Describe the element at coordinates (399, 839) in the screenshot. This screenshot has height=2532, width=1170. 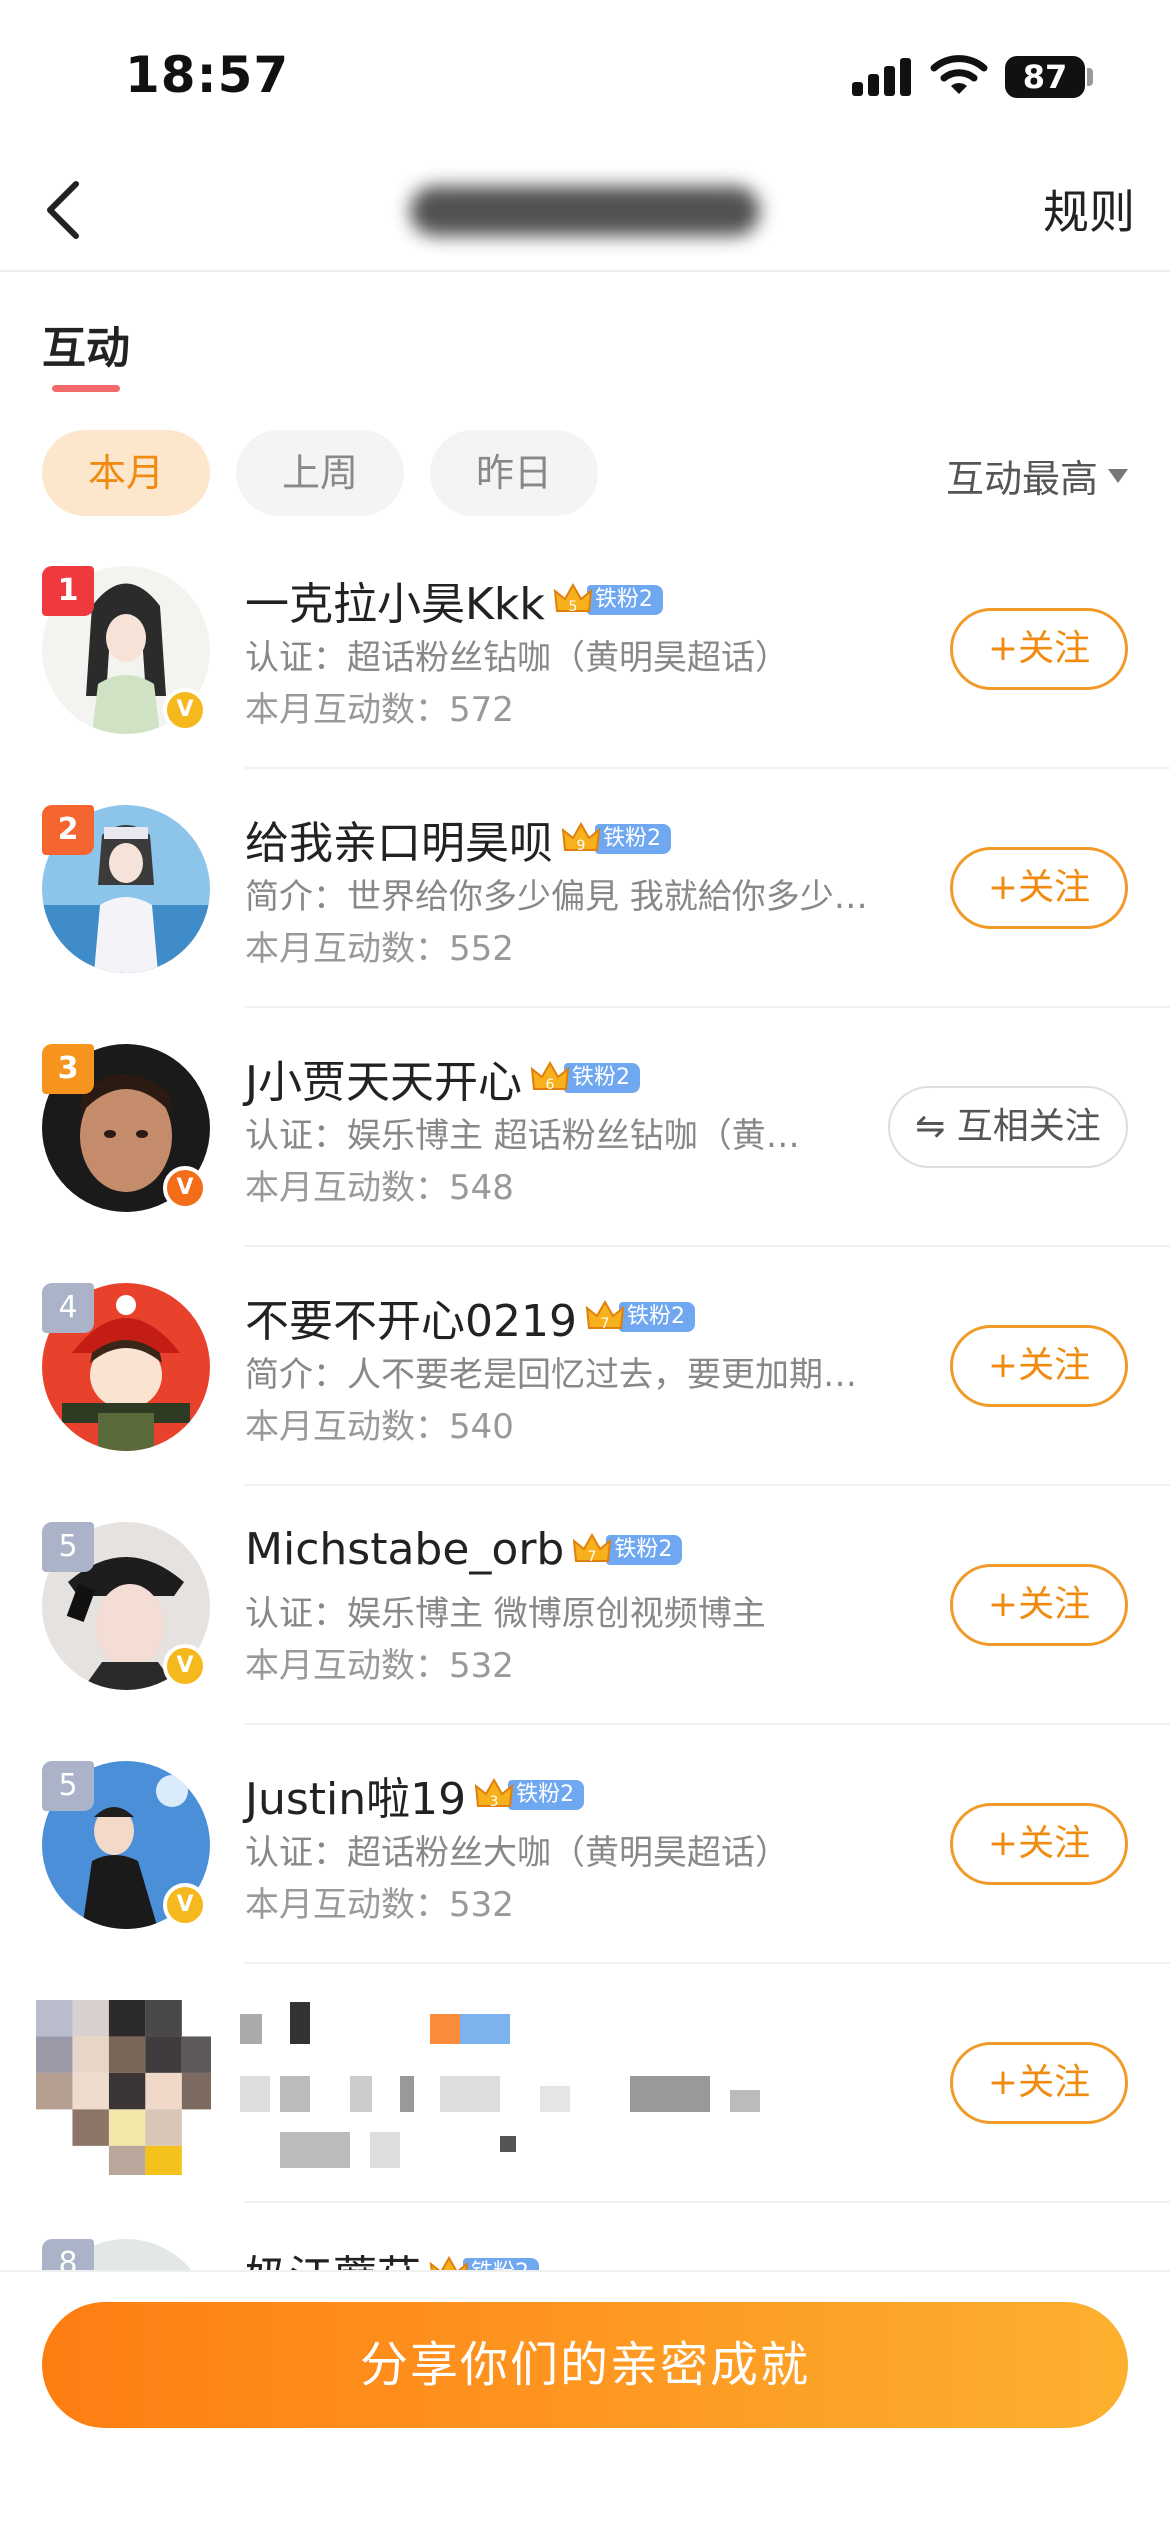
I see `user-name: 给我亲口明昊呗` at that location.